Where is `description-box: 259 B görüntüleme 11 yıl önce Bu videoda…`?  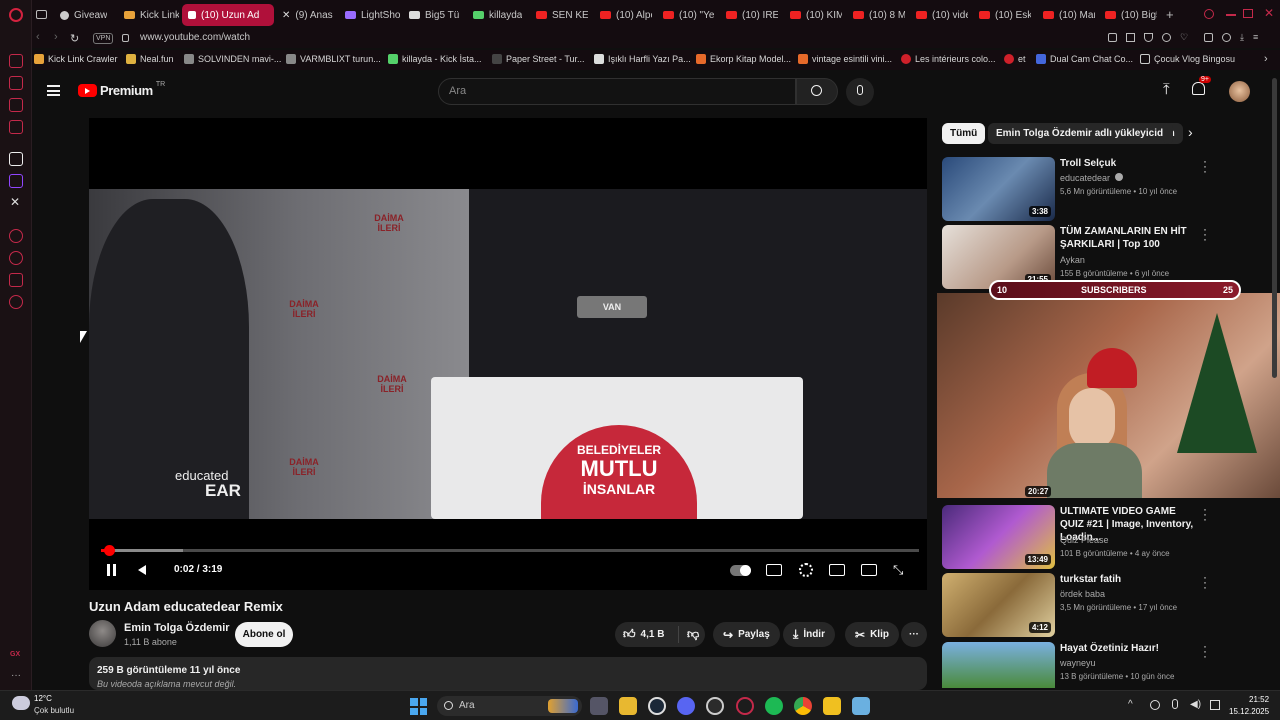 description-box: 259 B görüntüleme 11 yıl önce Bu videoda… is located at coordinates (508, 673).